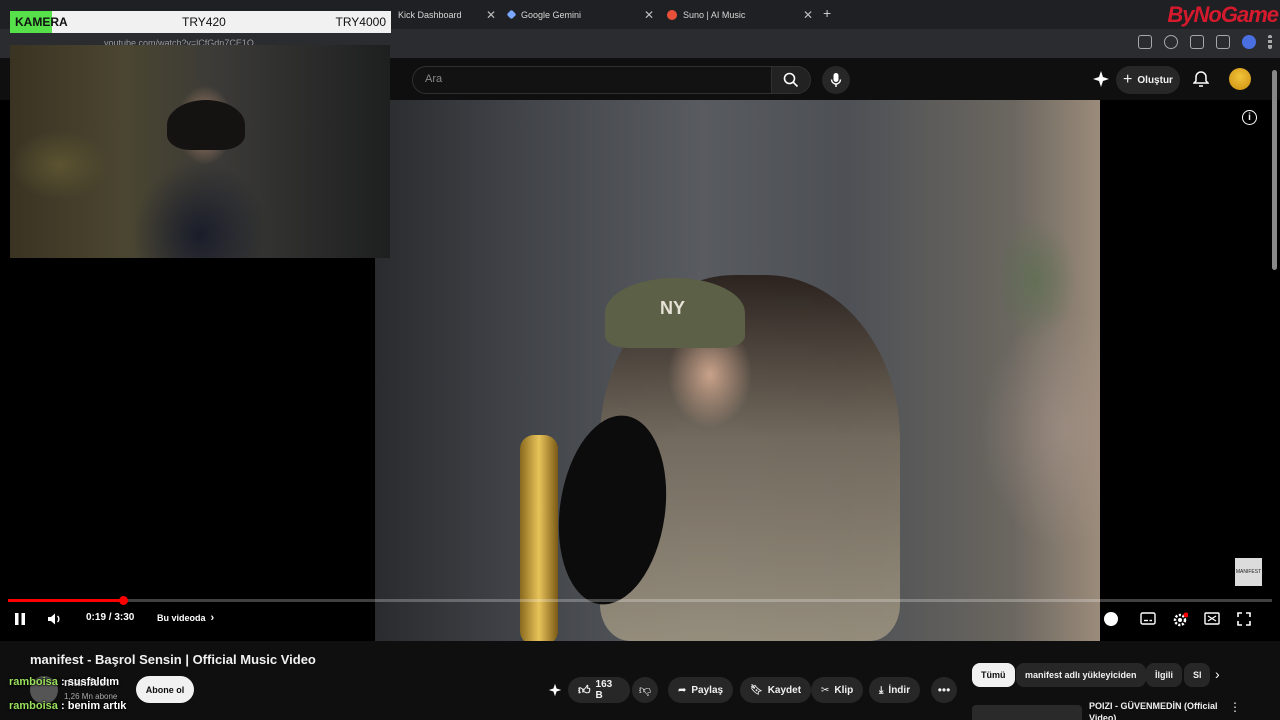 The width and height of the screenshot is (1280, 720). What do you see at coordinates (1171, 42) in the screenshot?
I see `star-icon` at bounding box center [1171, 42].